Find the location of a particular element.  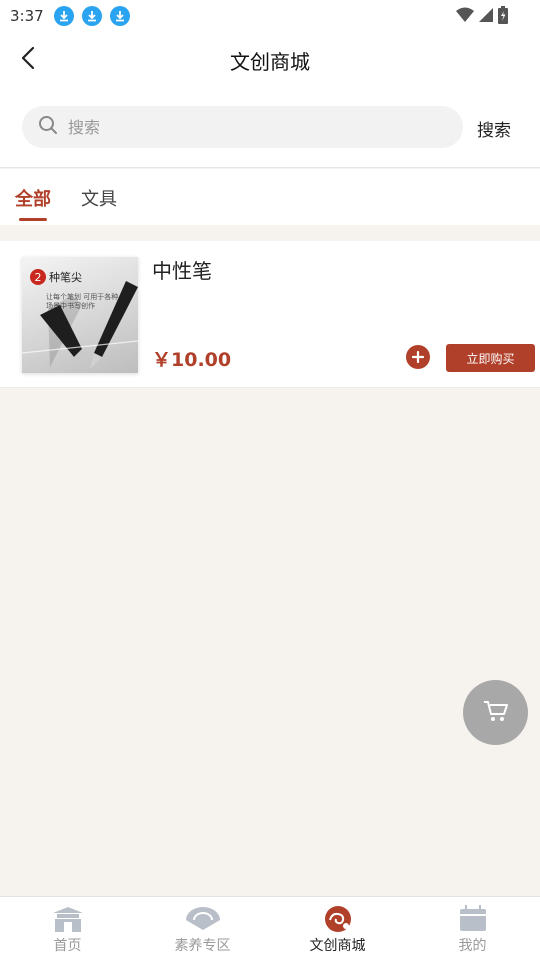

add-to-cart-button is located at coordinates (418, 357).